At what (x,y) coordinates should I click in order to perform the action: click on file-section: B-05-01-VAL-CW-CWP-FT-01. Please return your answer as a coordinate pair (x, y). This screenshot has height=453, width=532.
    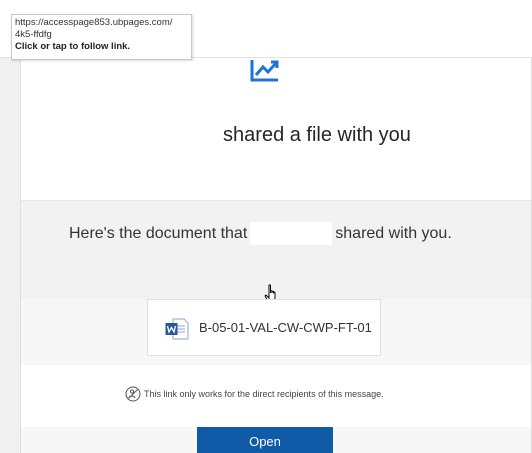
    Looking at the image, I should click on (276, 332).